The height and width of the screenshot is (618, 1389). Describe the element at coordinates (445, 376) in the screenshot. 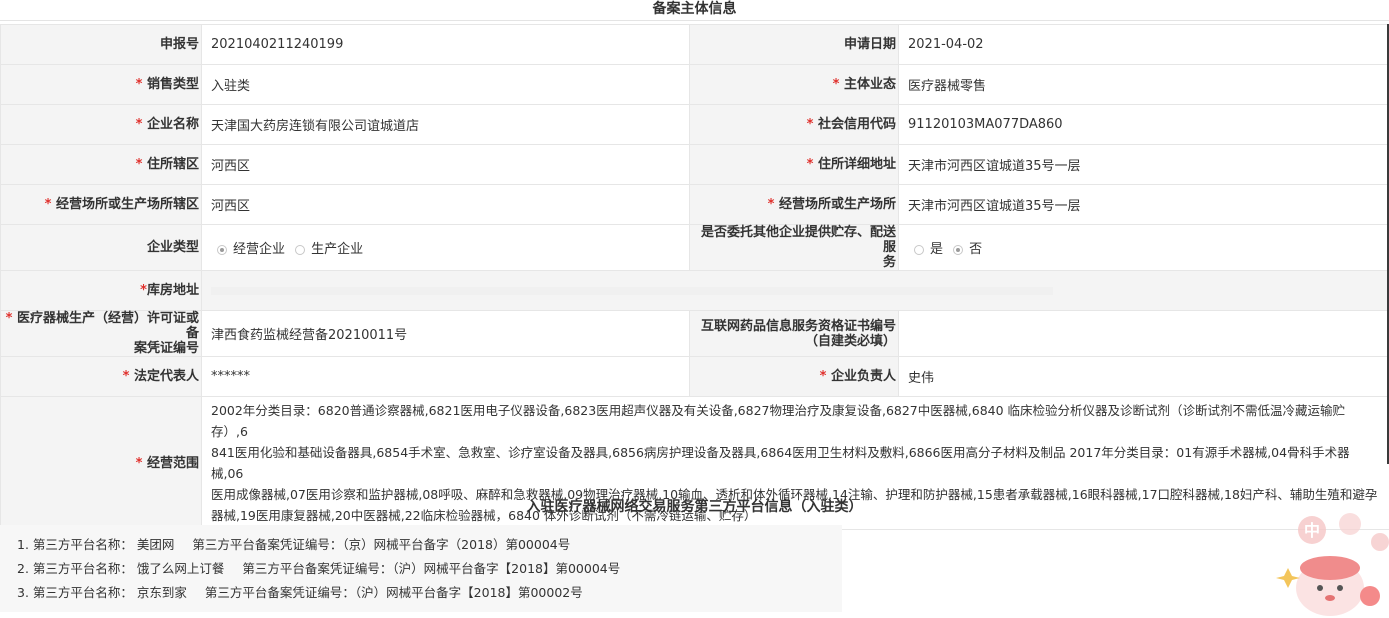

I see `legal-rep-value: ******` at that location.